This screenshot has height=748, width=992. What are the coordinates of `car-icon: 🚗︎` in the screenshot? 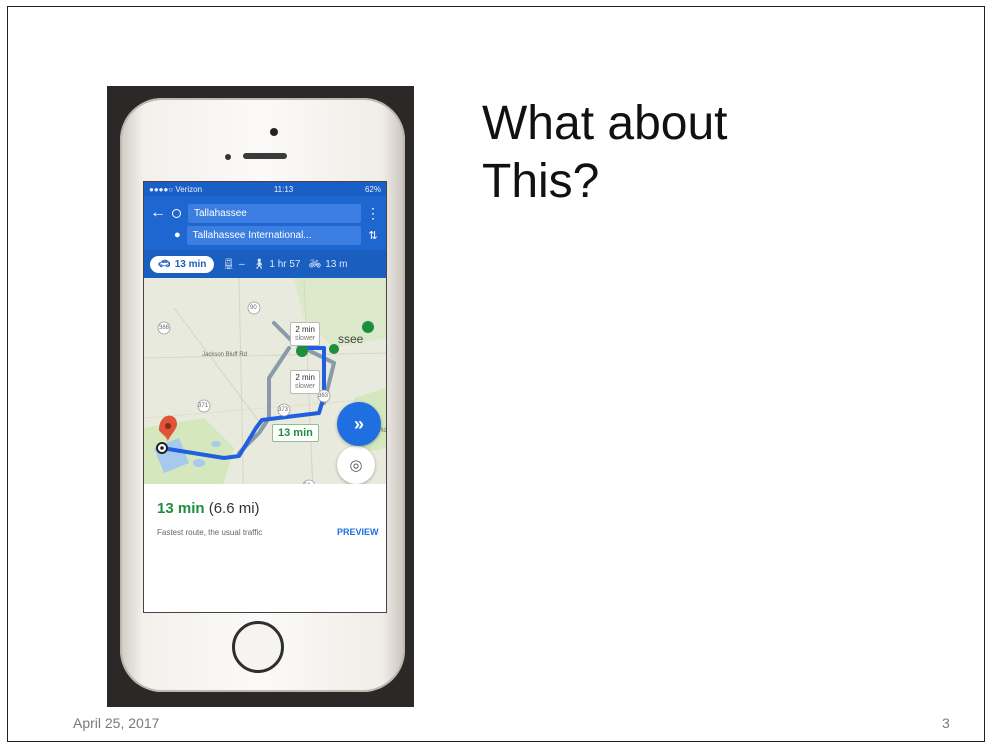 It's located at (164, 264).